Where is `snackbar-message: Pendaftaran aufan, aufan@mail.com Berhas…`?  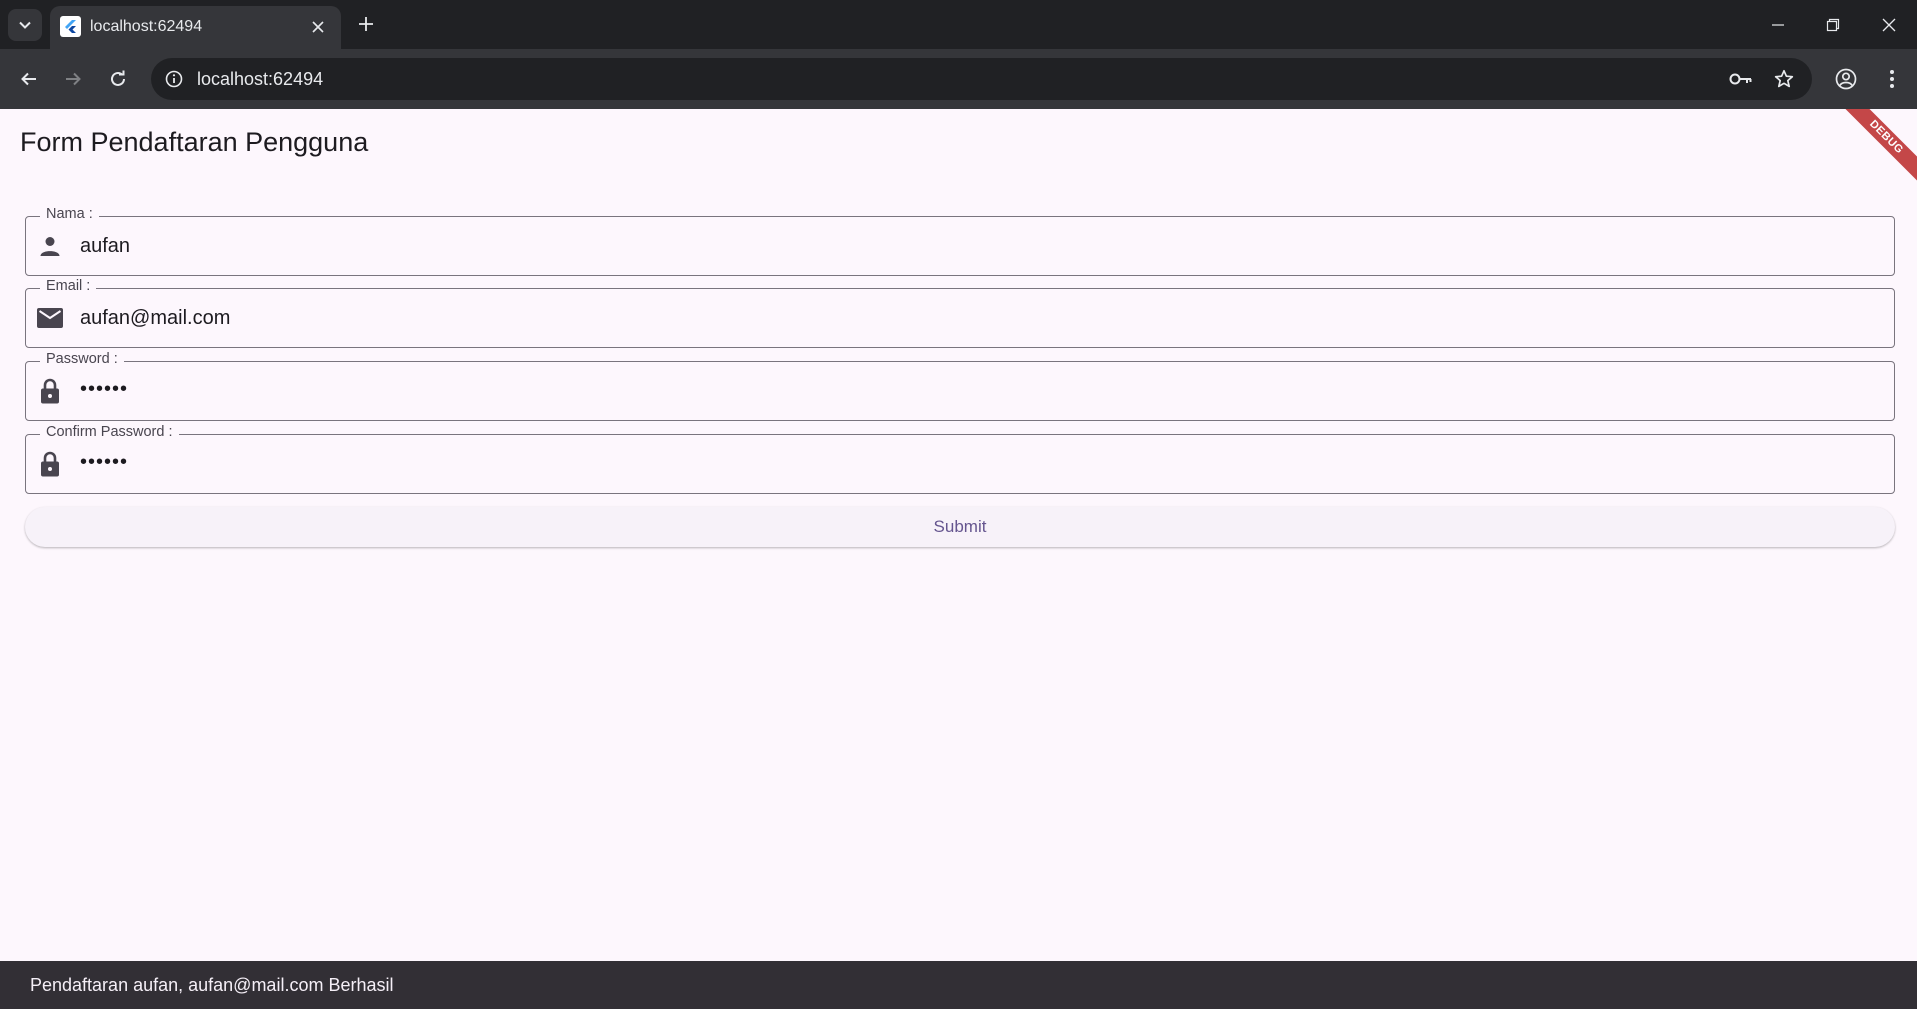 snackbar-message: Pendaftaran aufan, aufan@mail.com Berhas… is located at coordinates (212, 985).